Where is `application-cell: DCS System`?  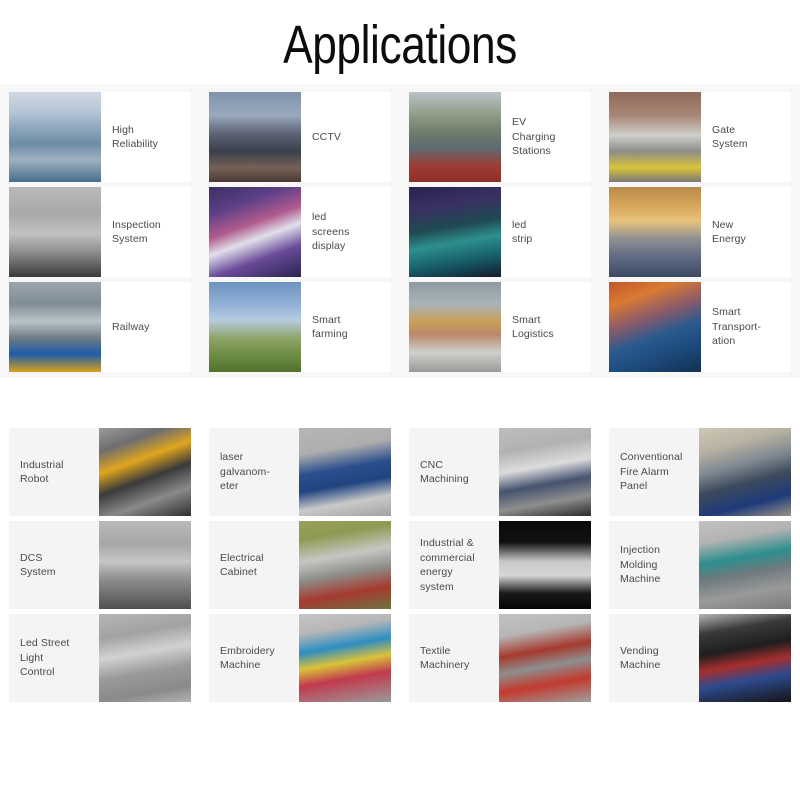 application-cell: DCS System is located at coordinates (100, 565).